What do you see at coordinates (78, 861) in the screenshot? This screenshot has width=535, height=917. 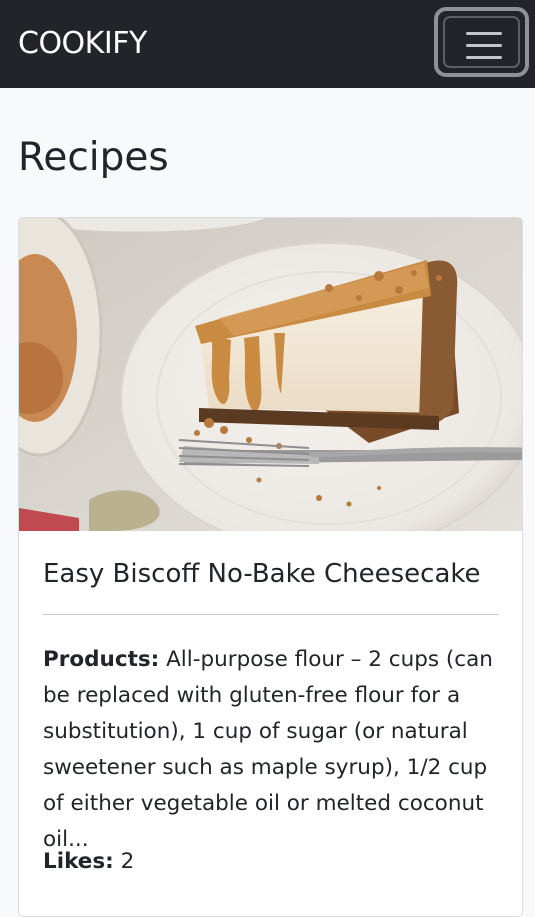 I see `likes-label: Likes:` at bounding box center [78, 861].